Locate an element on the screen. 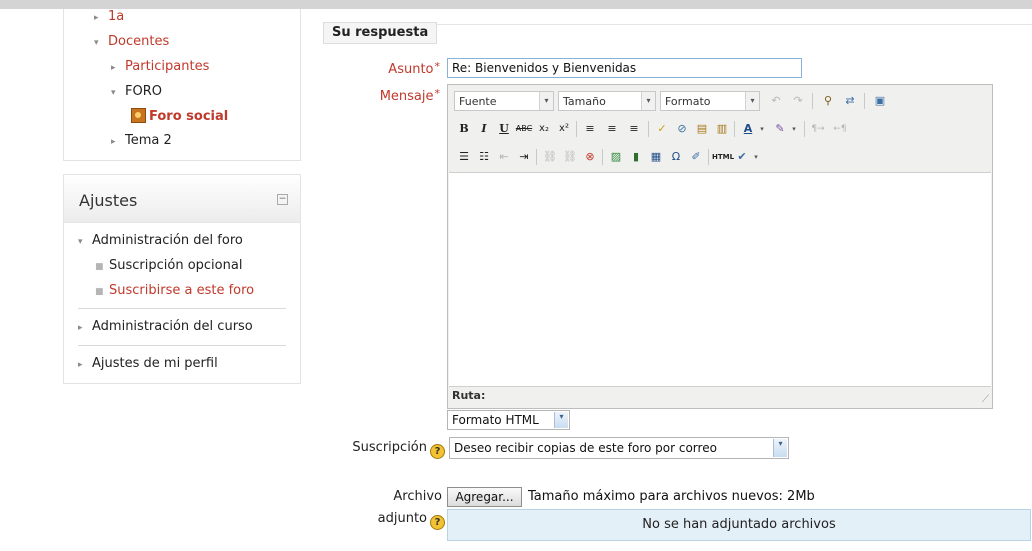 Image resolution: width=1032 pixels, height=551 pixels. html-source-icon: HTML is located at coordinates (723, 157).